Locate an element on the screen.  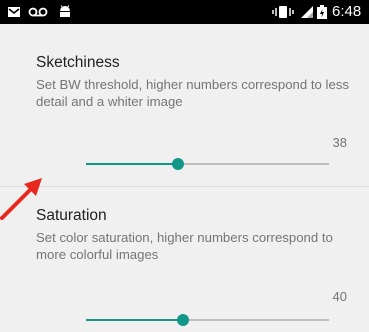
preference-title: Sketchiness is located at coordinates (78, 62).